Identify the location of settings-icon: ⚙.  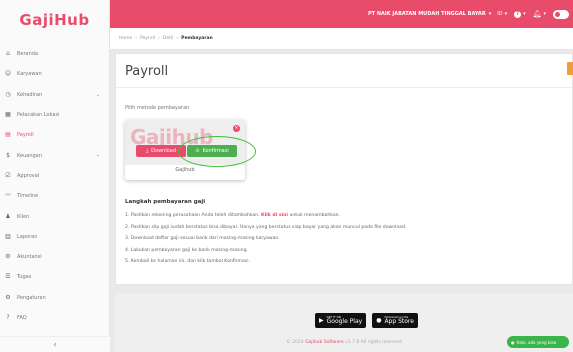
(8, 297).